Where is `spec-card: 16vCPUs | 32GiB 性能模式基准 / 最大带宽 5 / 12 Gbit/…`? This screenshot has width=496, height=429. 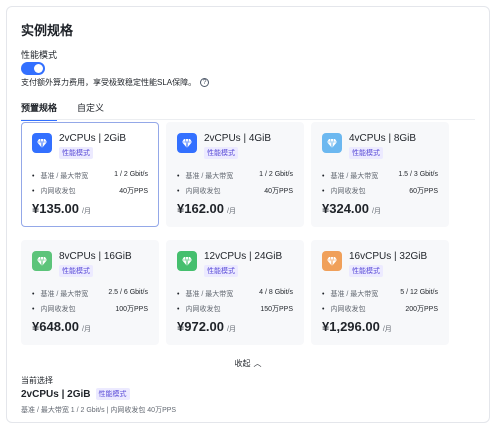
spec-card: 16vCPUs | 32GiB 性能模式基准 / 最大带宽 5 / 12 Gbit/… is located at coordinates (380, 292).